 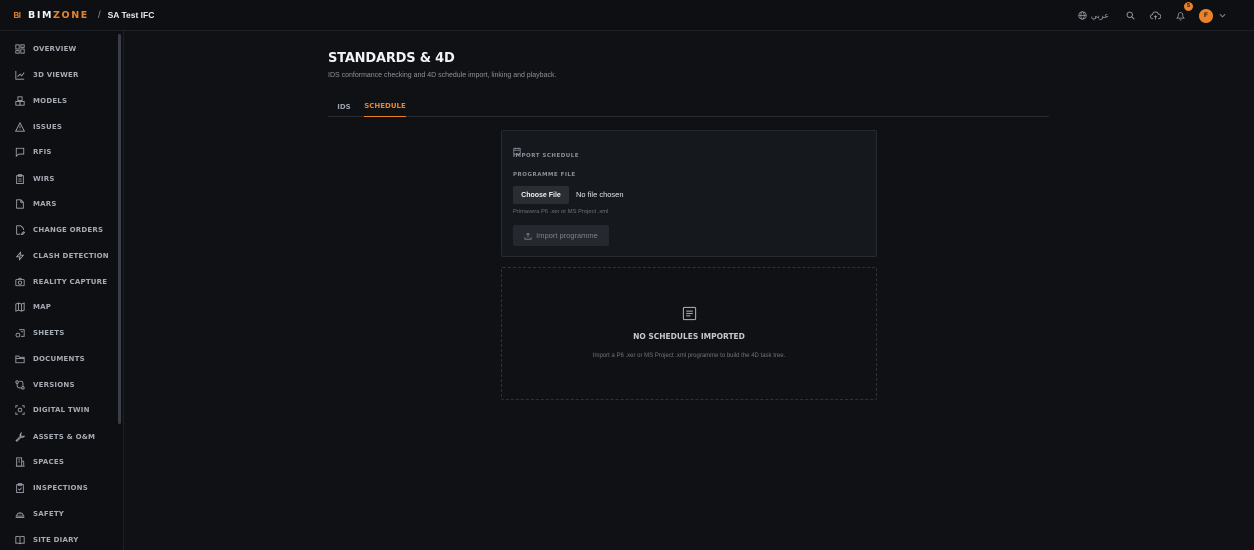 I want to click on sidebar-item-label: DIGITAL TWIN, so click(x=61, y=410).